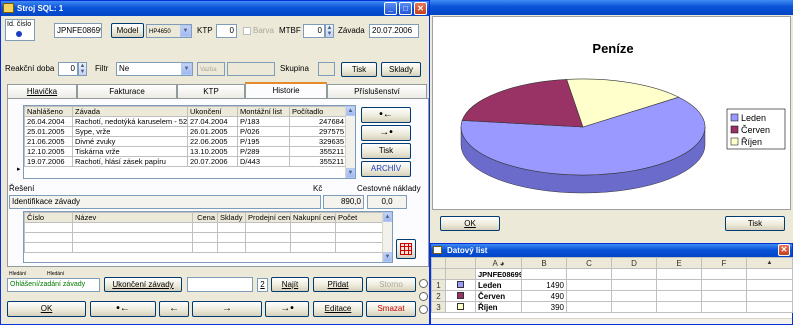 The width and height of the screenshot is (793, 325). What do you see at coordinates (212, 121) in the screenshot?
I see `table-cell: 27.04.2004` at bounding box center [212, 121].